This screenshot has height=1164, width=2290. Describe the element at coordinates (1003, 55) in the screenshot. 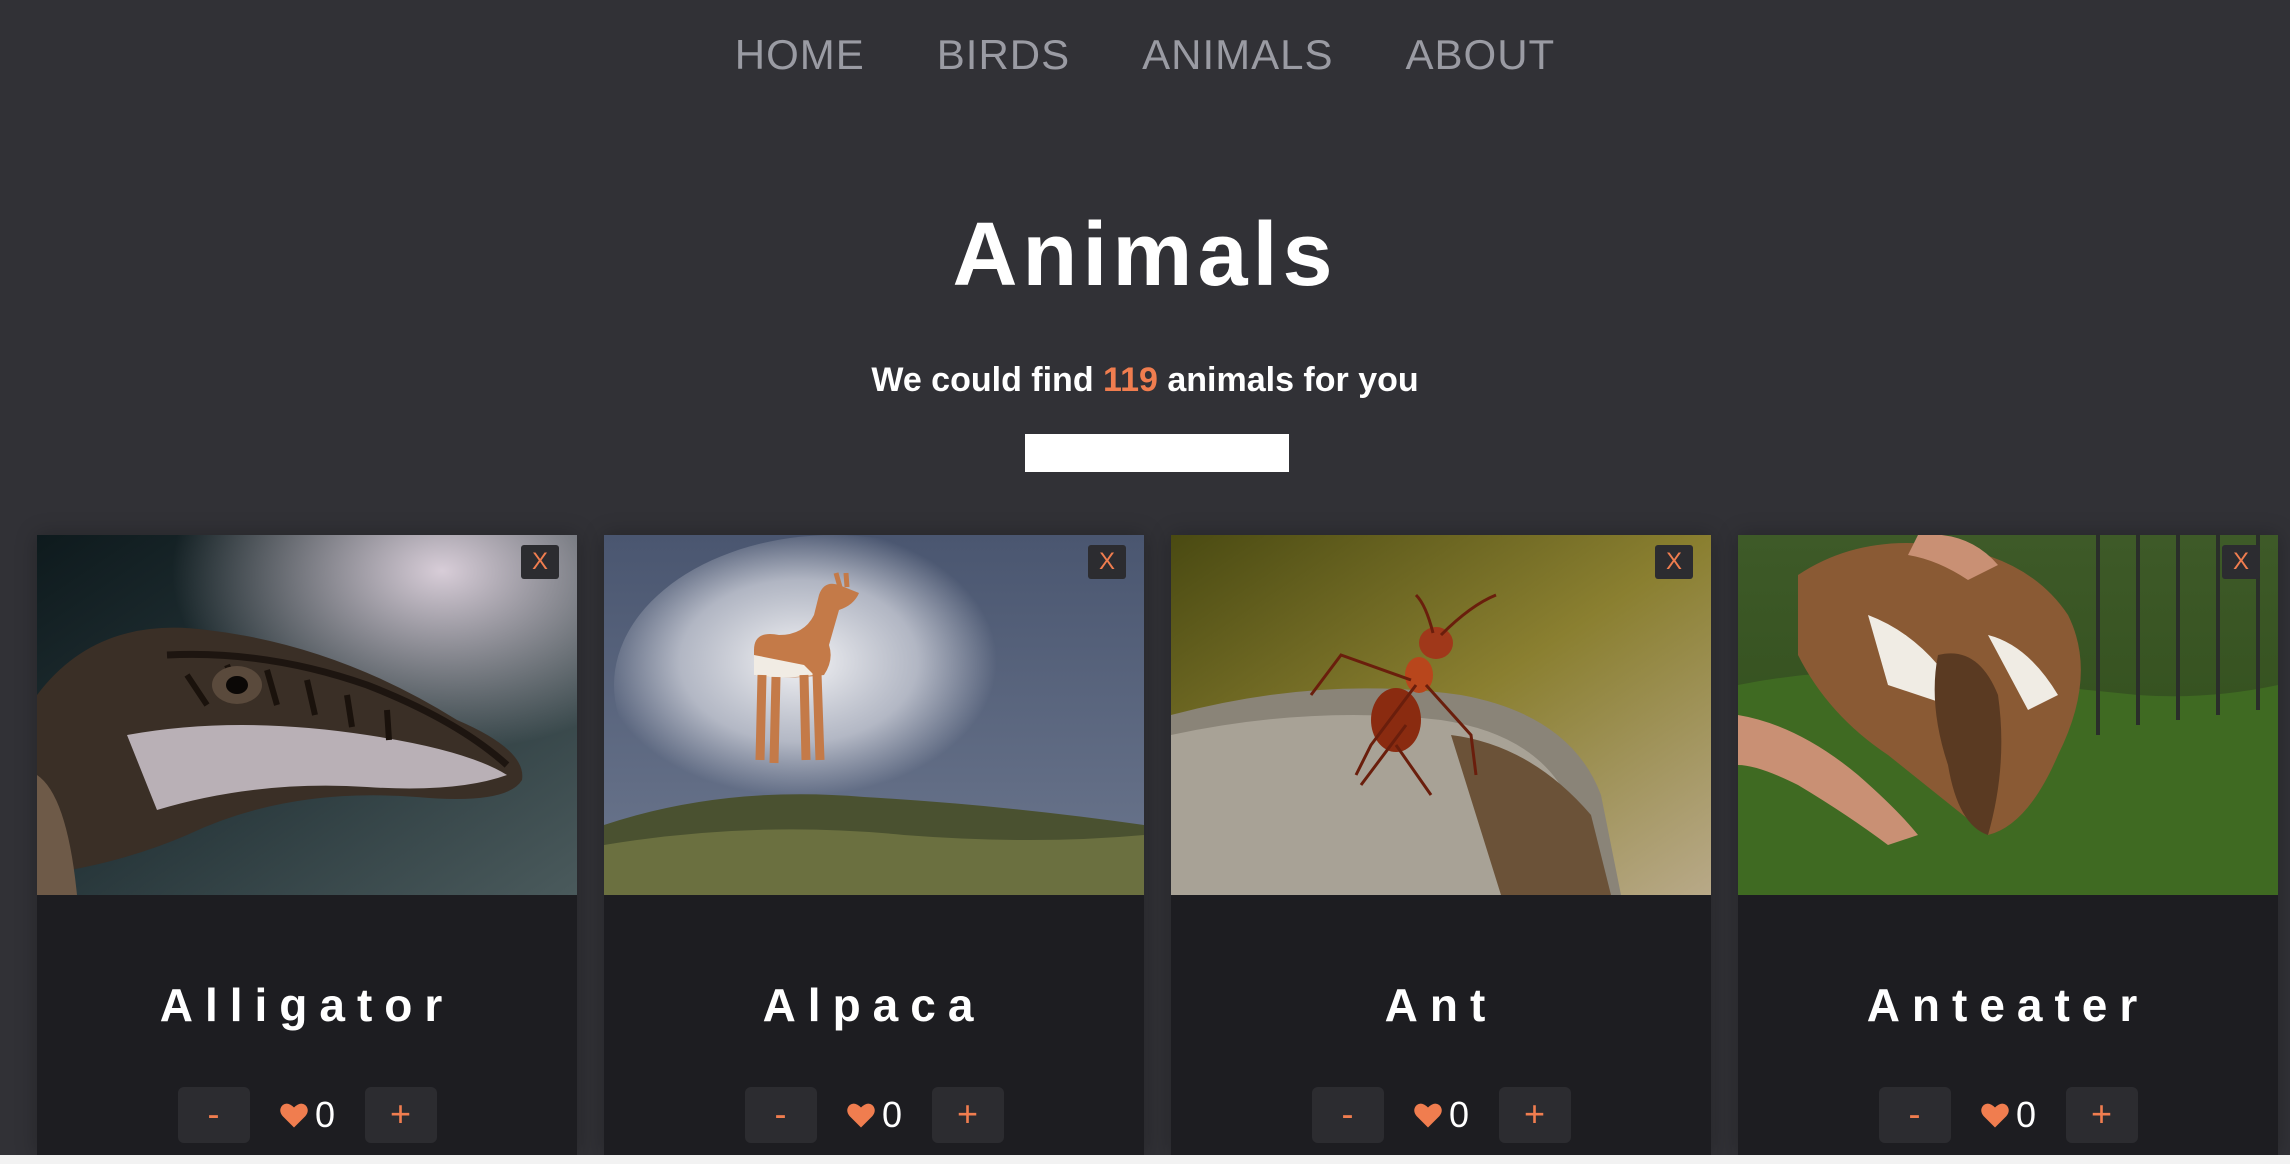

I see `nav-birds-link: BIRDS` at that location.